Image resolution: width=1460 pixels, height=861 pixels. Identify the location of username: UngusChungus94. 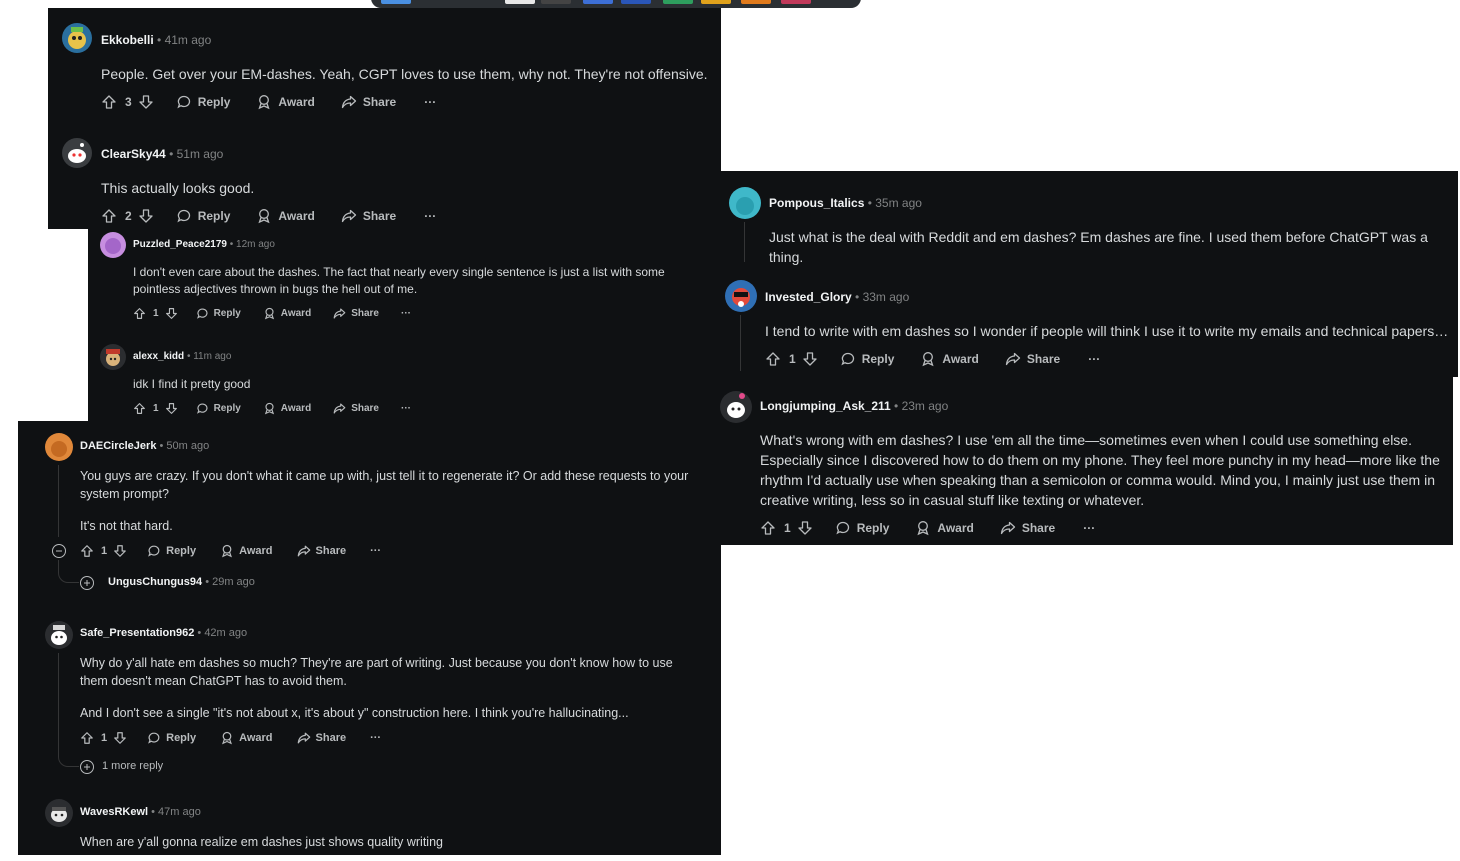
(155, 582).